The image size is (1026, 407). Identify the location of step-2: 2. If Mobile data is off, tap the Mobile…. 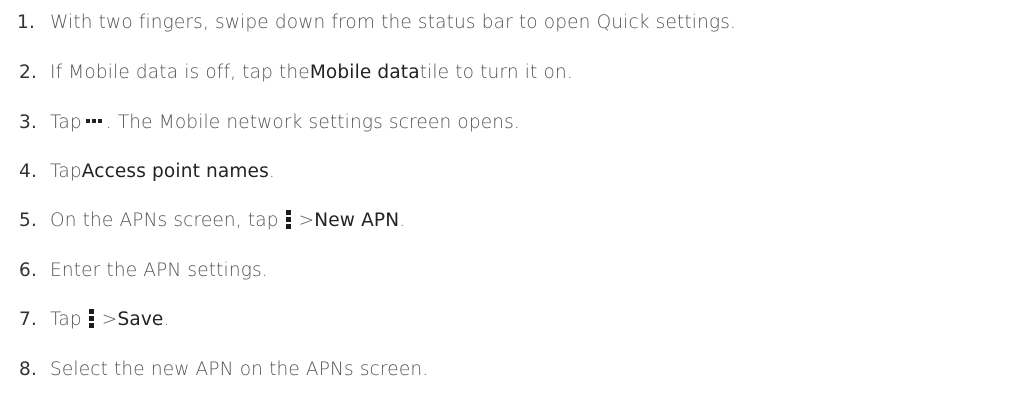
(286, 72).